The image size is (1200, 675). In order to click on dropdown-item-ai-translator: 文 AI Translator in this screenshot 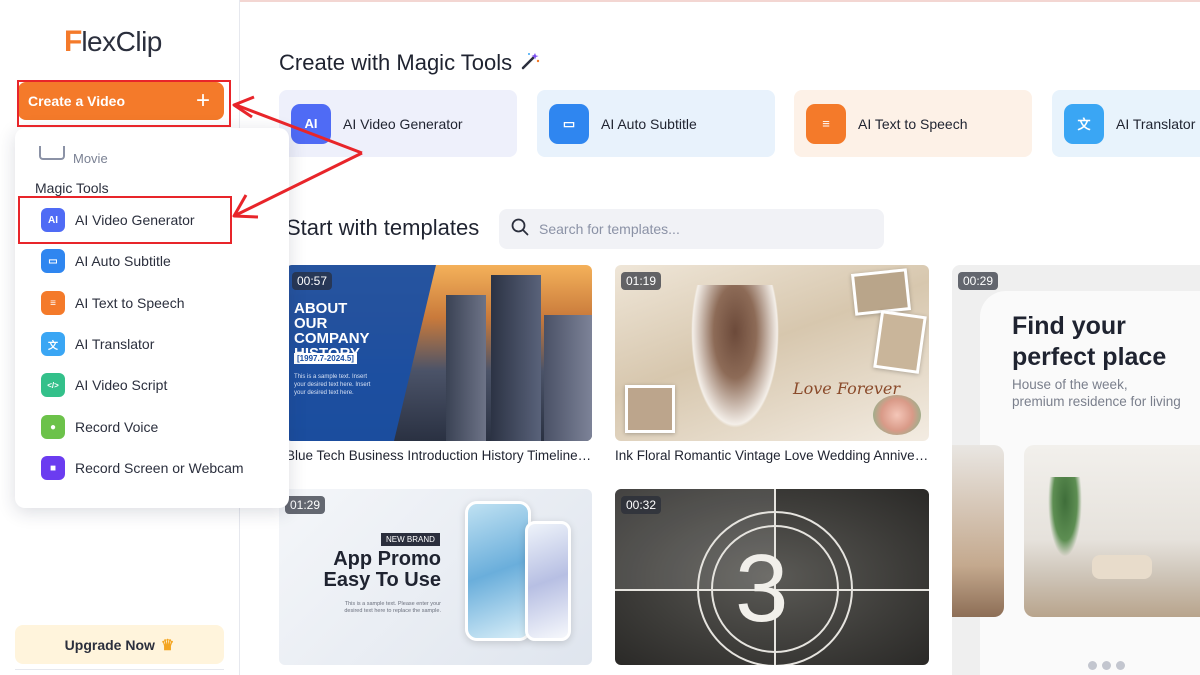, I will do `click(97, 344)`.